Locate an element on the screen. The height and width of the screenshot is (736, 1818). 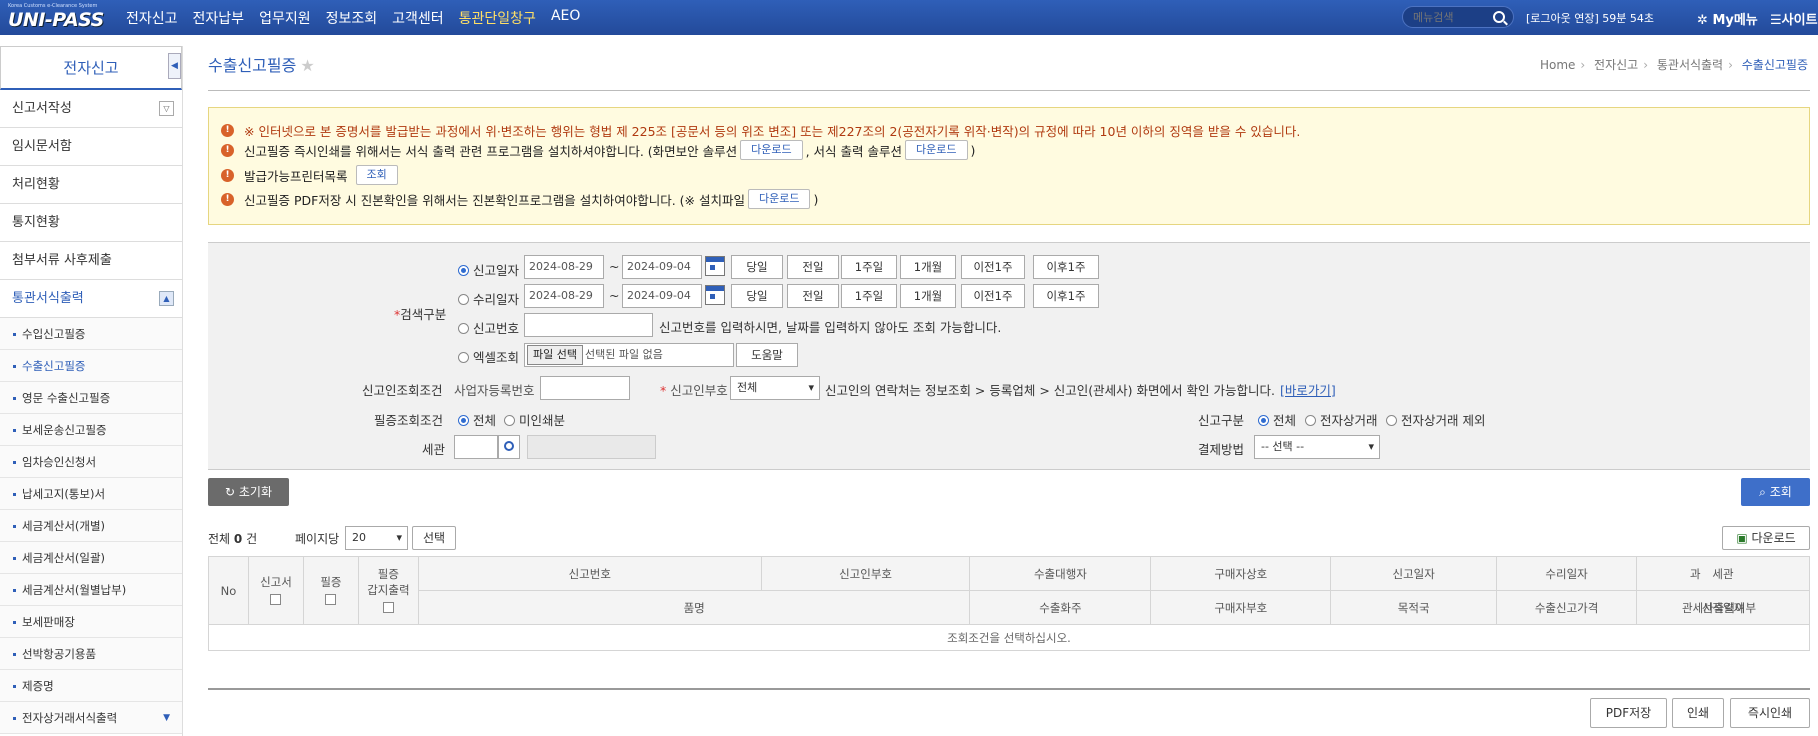
sidebar-item-notice: 통지현황 is located at coordinates (91, 223).